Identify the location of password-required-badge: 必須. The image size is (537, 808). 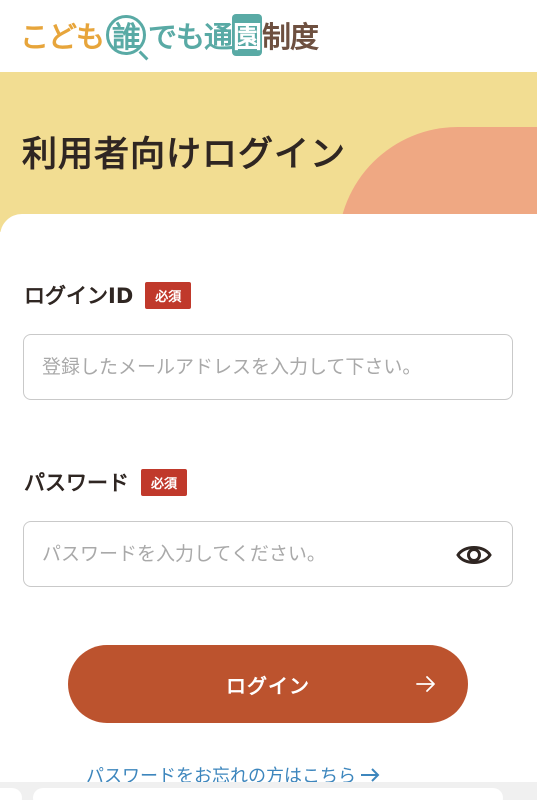
(164, 482).